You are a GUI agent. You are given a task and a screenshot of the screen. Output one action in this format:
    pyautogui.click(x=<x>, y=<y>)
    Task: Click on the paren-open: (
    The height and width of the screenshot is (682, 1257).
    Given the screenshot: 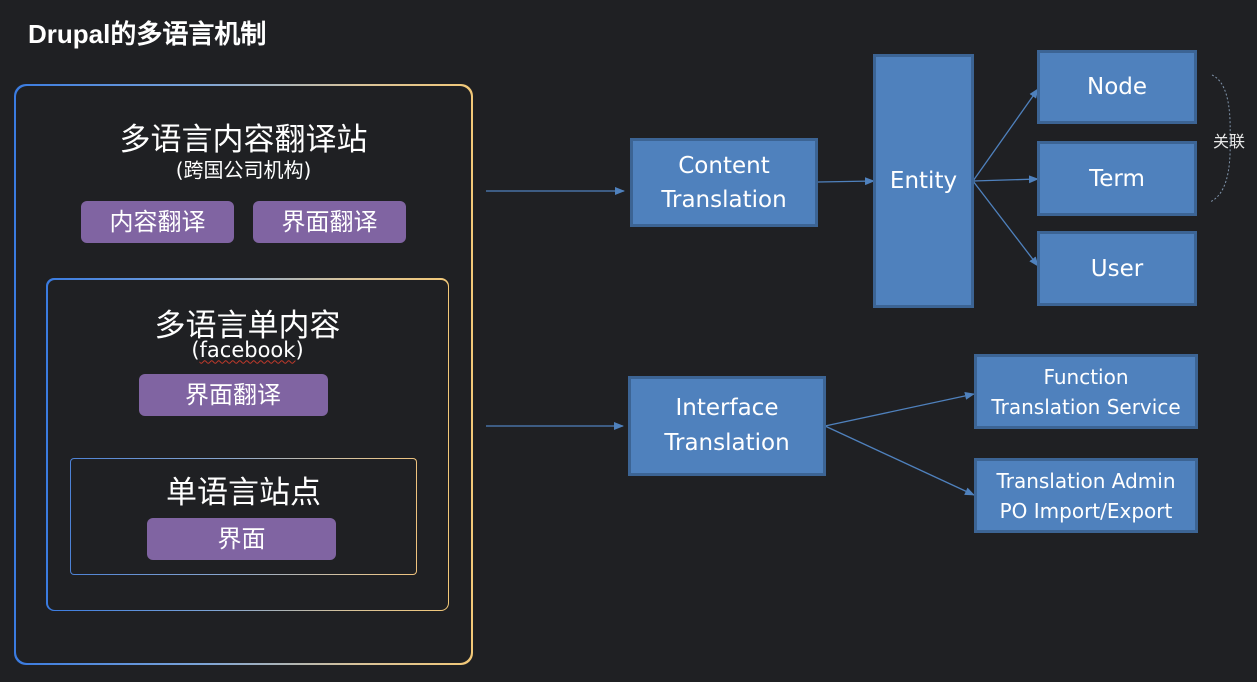 What is the action you would take?
    pyautogui.click(x=195, y=349)
    